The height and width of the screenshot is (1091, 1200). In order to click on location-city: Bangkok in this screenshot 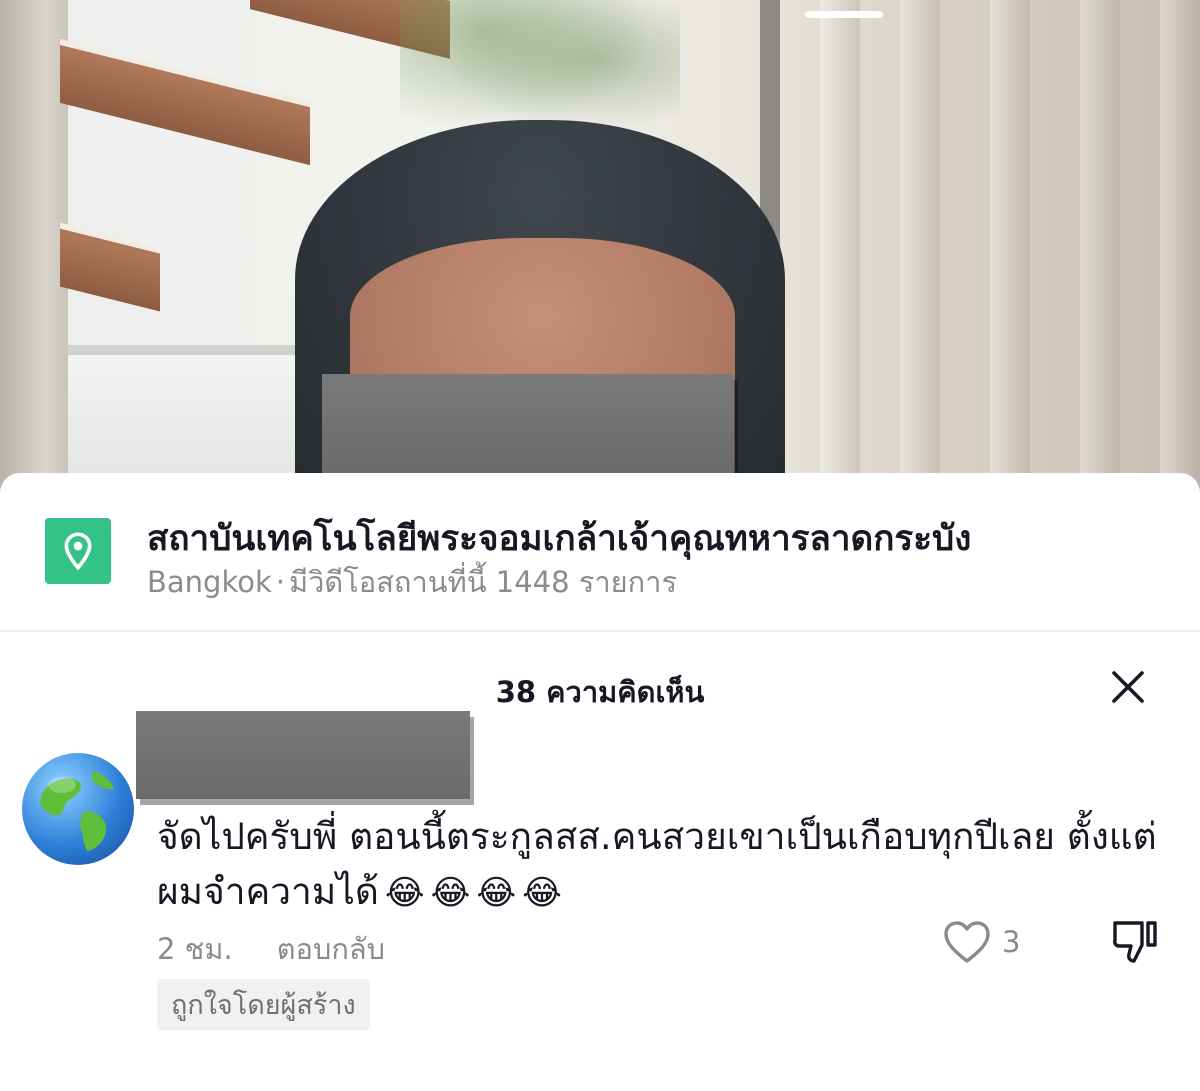, I will do `click(209, 582)`.